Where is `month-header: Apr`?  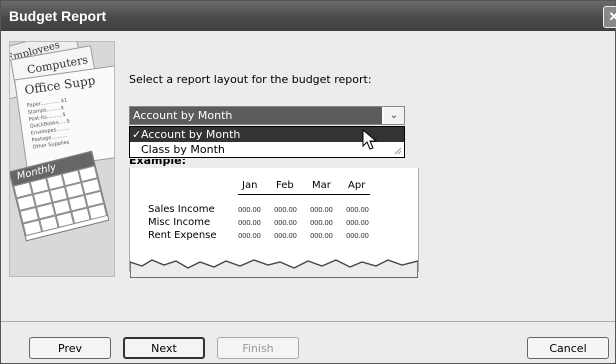 month-header: Apr is located at coordinates (357, 185).